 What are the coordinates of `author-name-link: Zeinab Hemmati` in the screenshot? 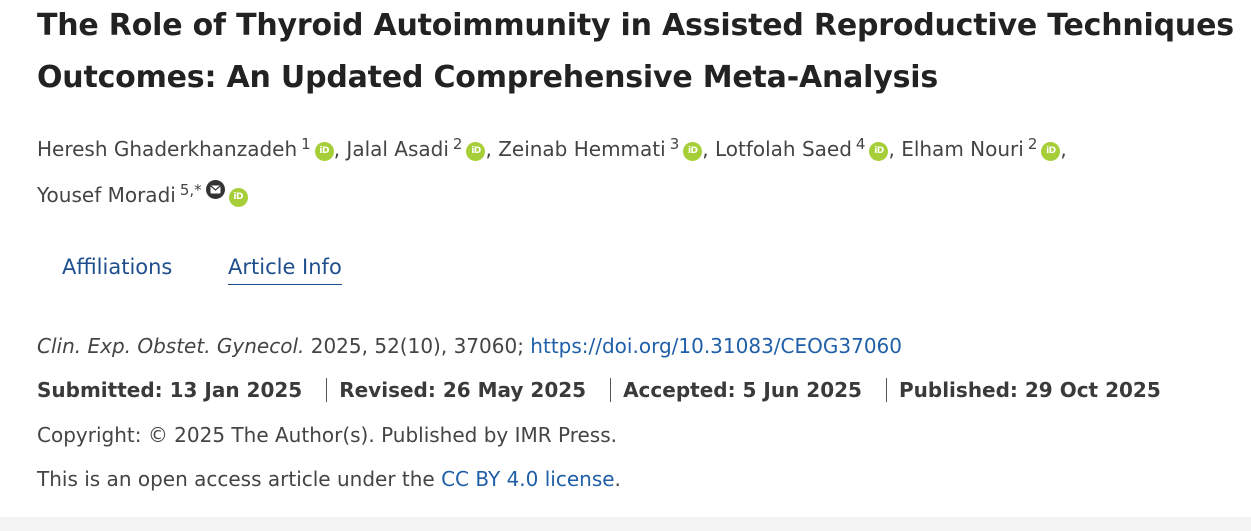 It's located at (582, 149).